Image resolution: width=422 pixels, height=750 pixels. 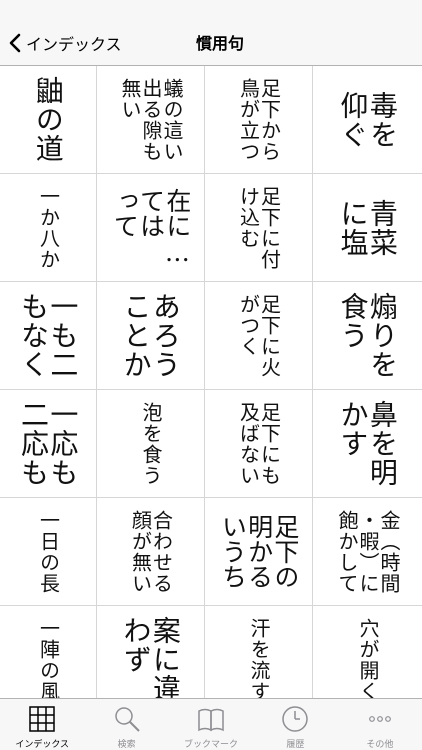 I want to click on idiom-text: 足下に火 がつく, so click(x=259, y=335).